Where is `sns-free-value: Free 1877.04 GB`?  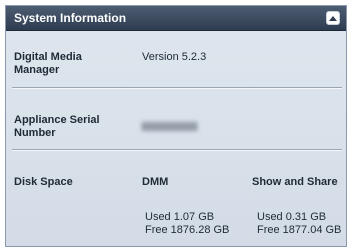
sns-free-value: Free 1877.04 GB is located at coordinates (299, 230).